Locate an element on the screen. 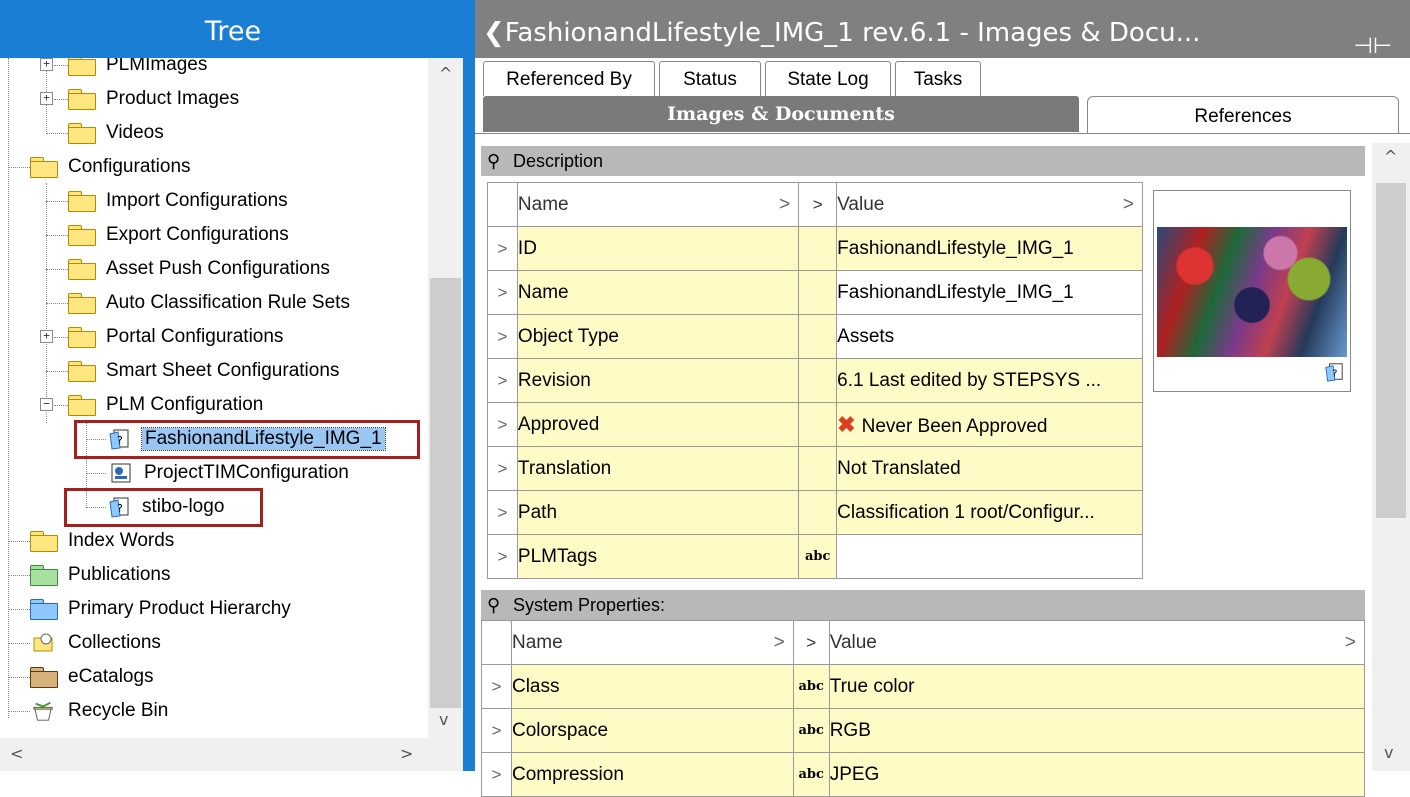 This screenshot has height=797, width=1410. property-value: JPEG is located at coordinates (1097, 774).